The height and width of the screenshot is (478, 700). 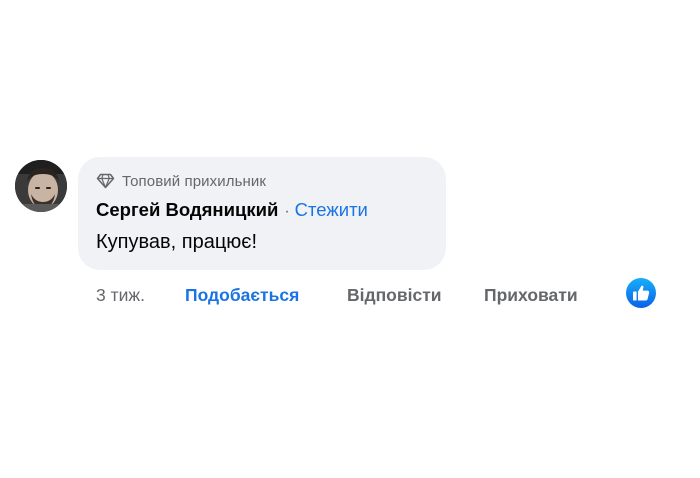 I want to click on reply-button: Відповісти, so click(x=394, y=295).